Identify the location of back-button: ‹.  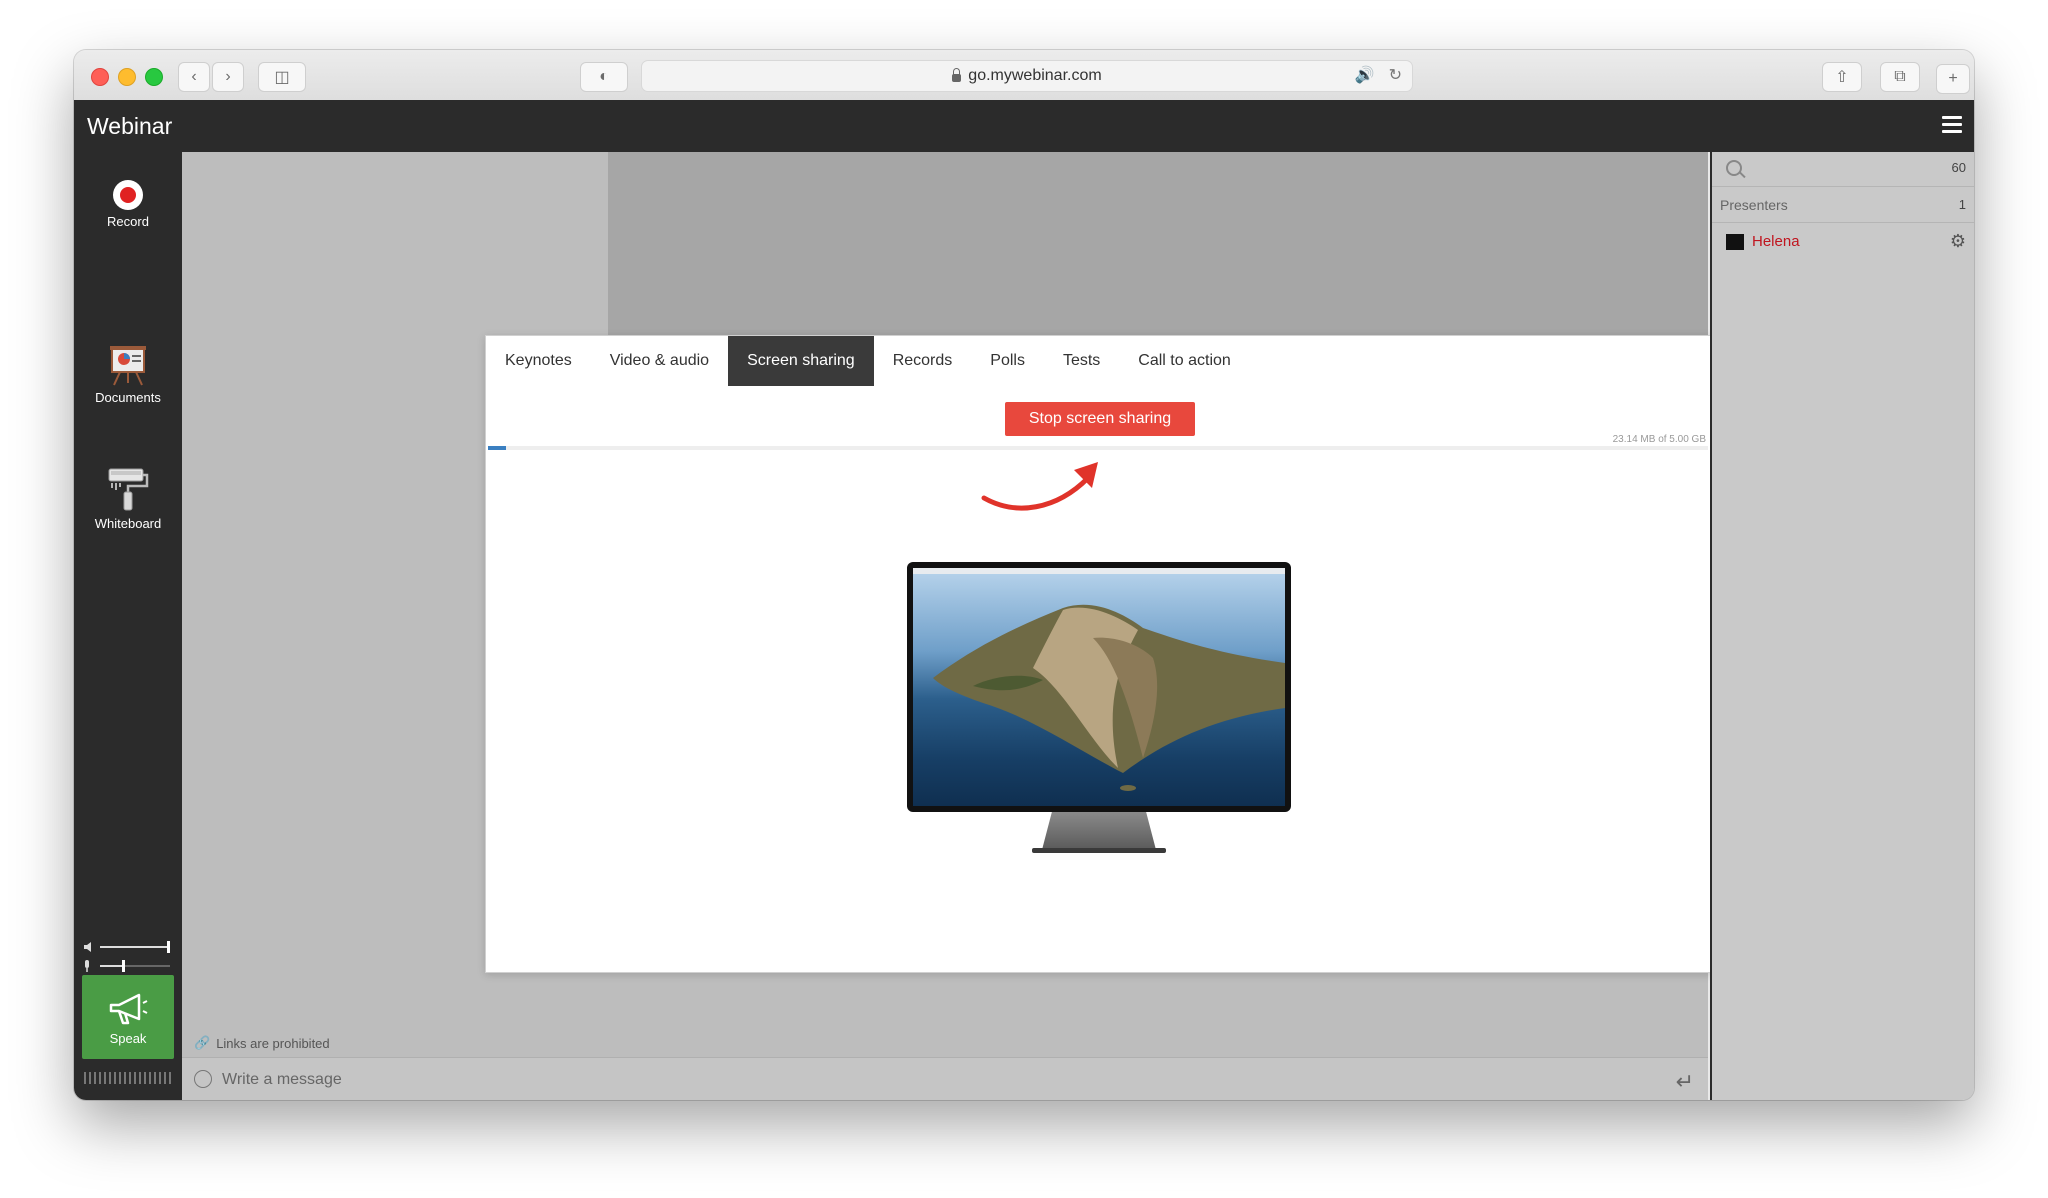
(194, 77).